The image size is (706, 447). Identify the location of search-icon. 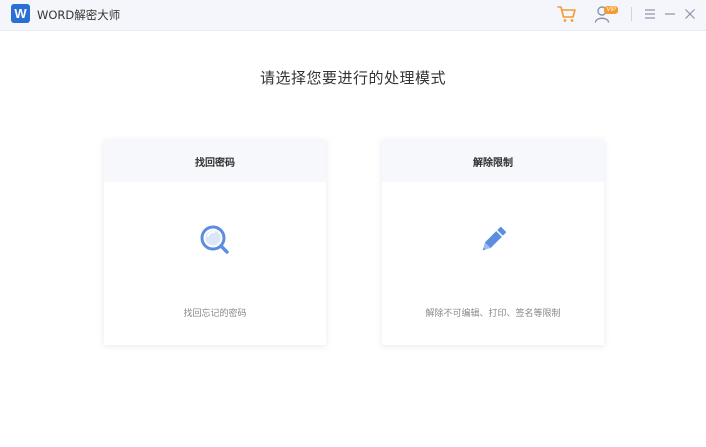
(215, 240).